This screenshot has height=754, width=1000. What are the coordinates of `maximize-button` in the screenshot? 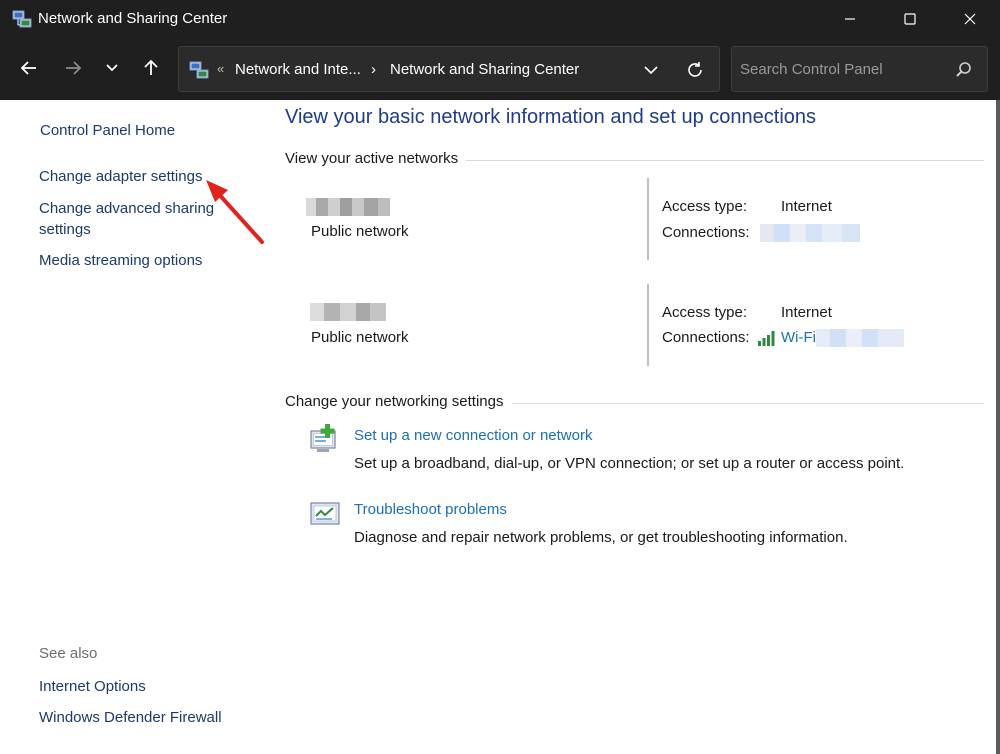 It's located at (910, 19).